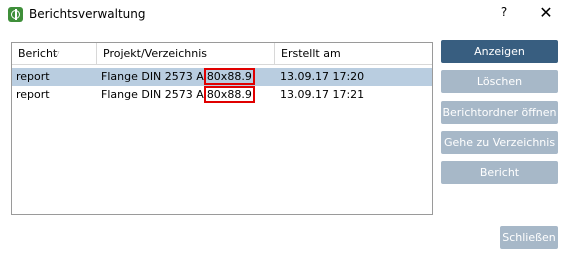 This screenshot has width=568, height=257. Describe the element at coordinates (499, 142) in the screenshot. I see `gehe-zu-verzeichnis-button: Gehe zu Verzeichnis` at that location.